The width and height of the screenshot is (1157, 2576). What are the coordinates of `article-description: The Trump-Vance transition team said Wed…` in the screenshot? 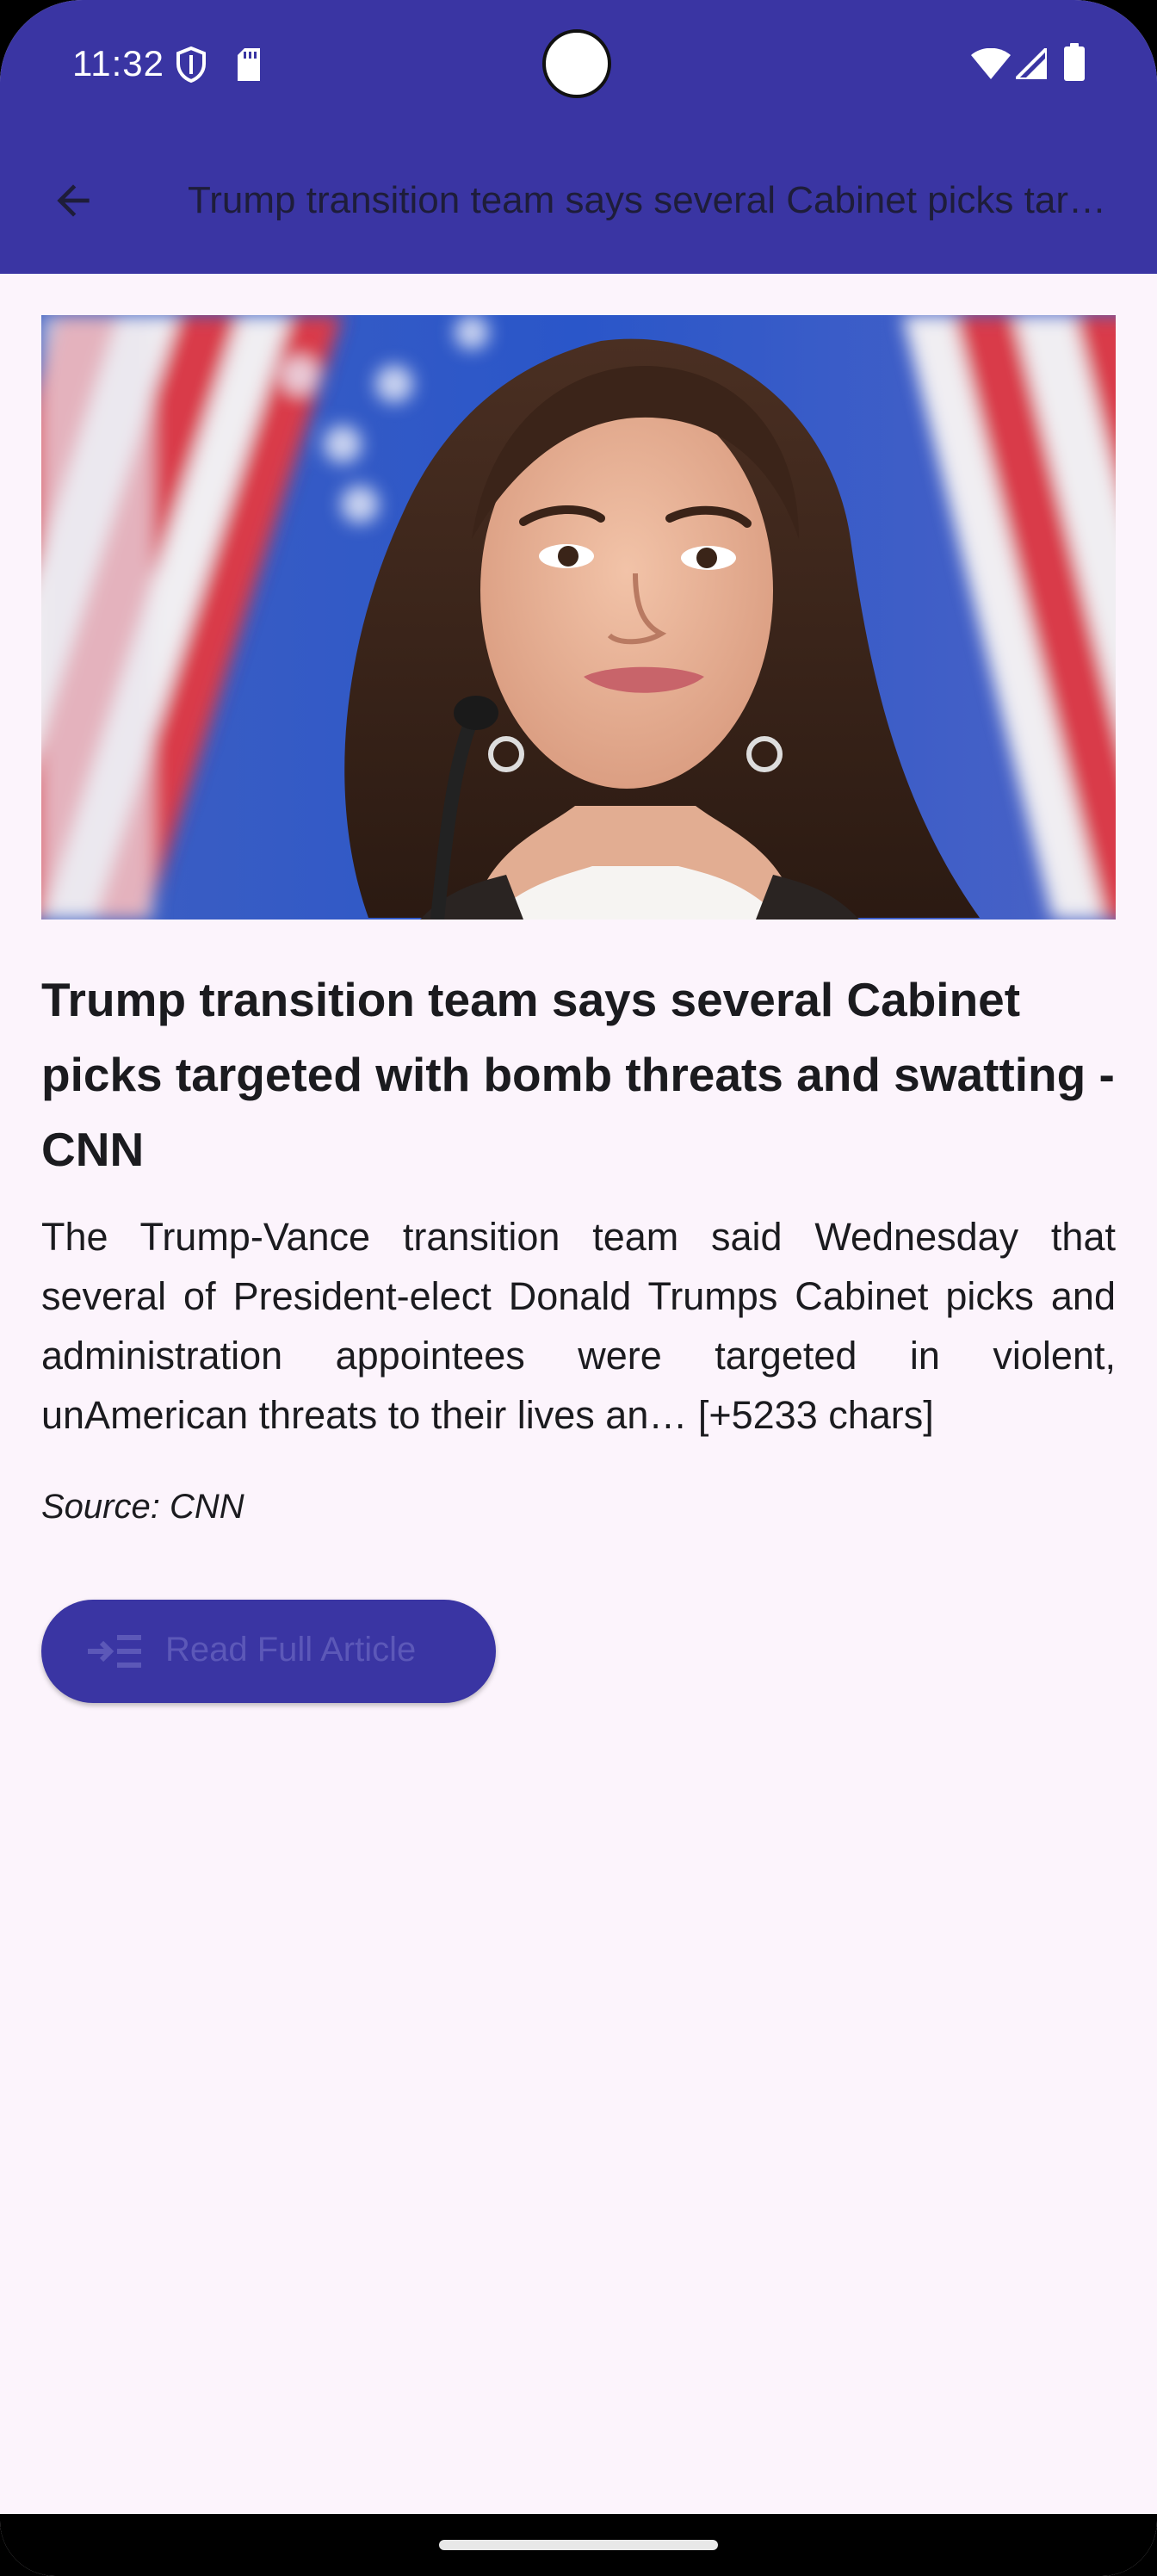 It's located at (579, 1326).